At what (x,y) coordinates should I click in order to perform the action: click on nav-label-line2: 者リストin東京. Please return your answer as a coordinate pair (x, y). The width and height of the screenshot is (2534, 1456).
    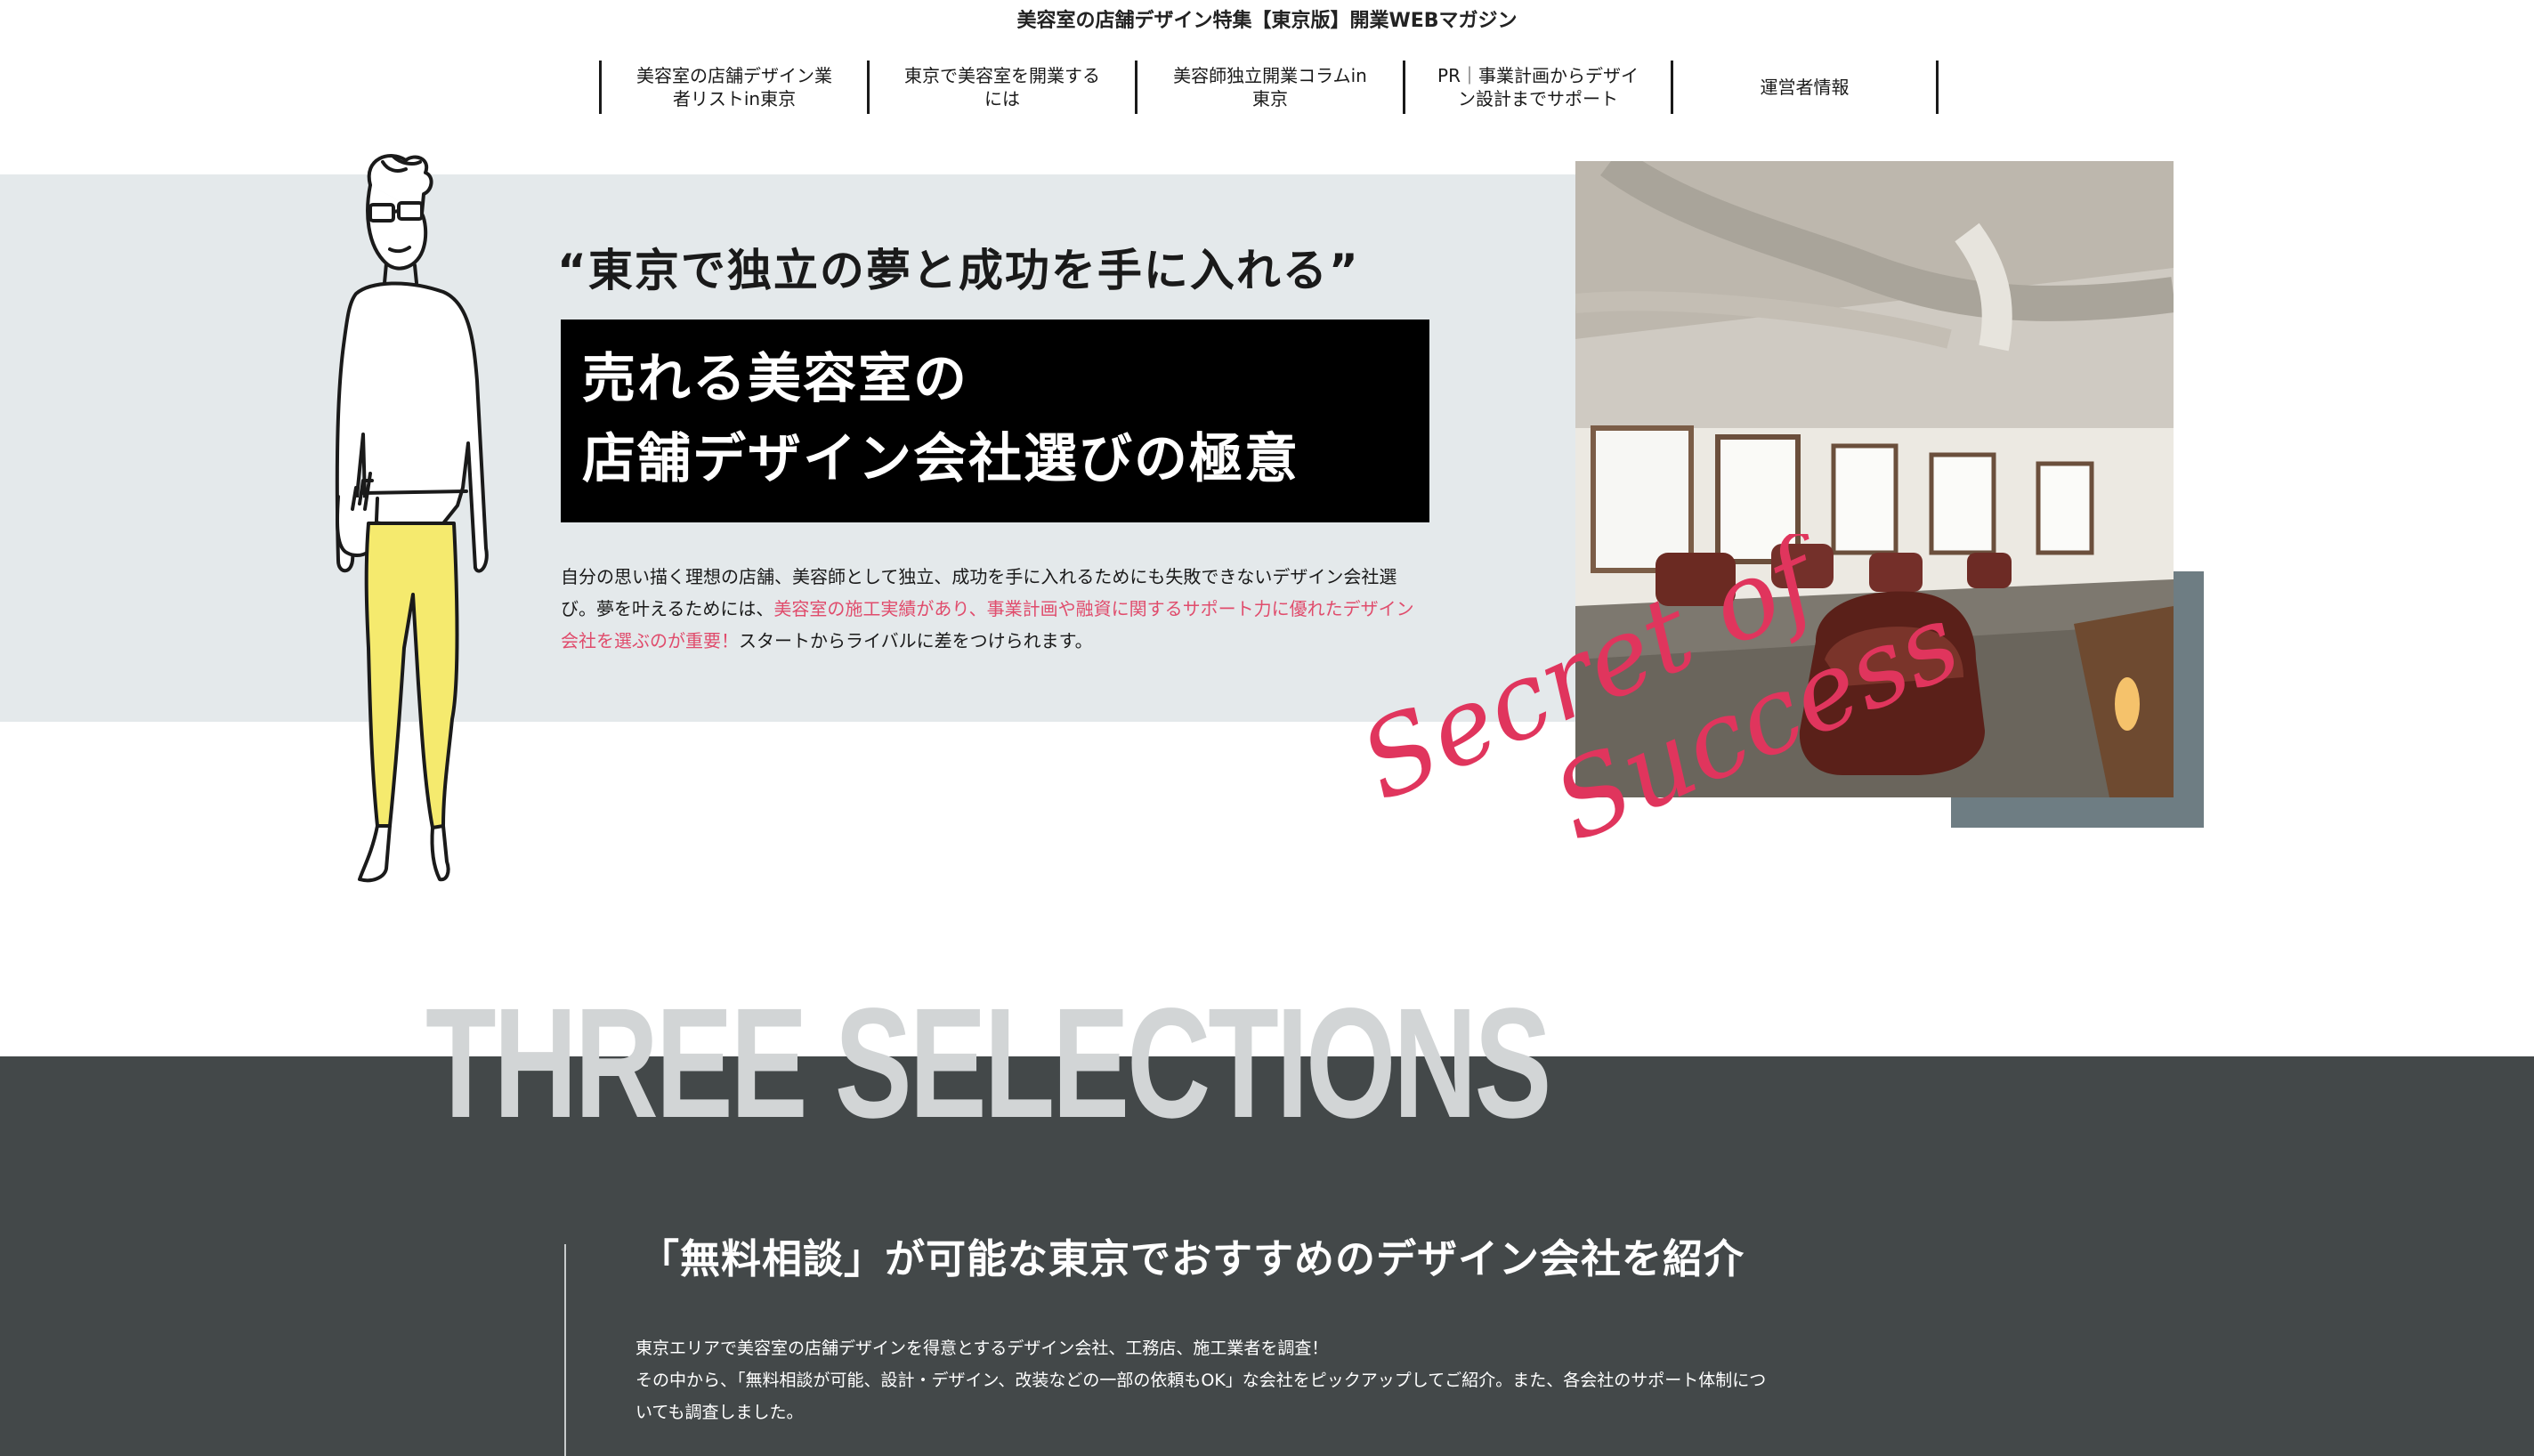
    Looking at the image, I should click on (734, 98).